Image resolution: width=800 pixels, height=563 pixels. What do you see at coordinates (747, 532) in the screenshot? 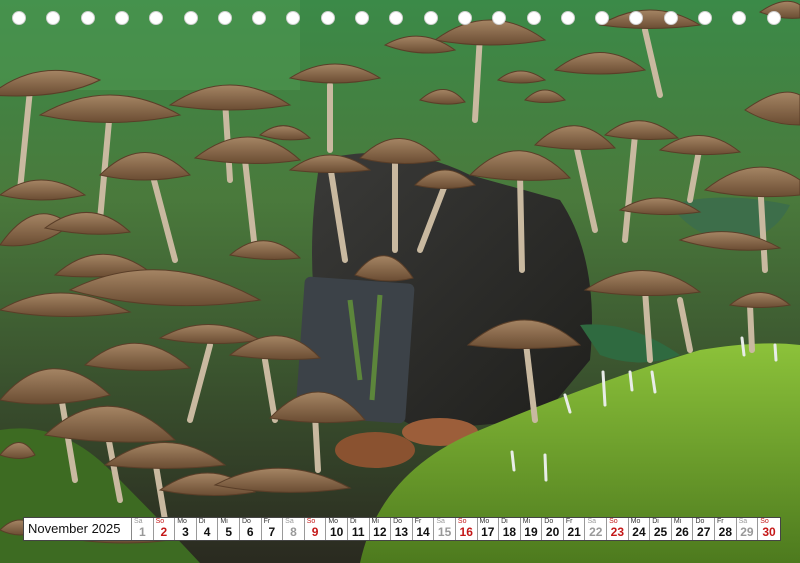
I see `day-number: 29` at bounding box center [747, 532].